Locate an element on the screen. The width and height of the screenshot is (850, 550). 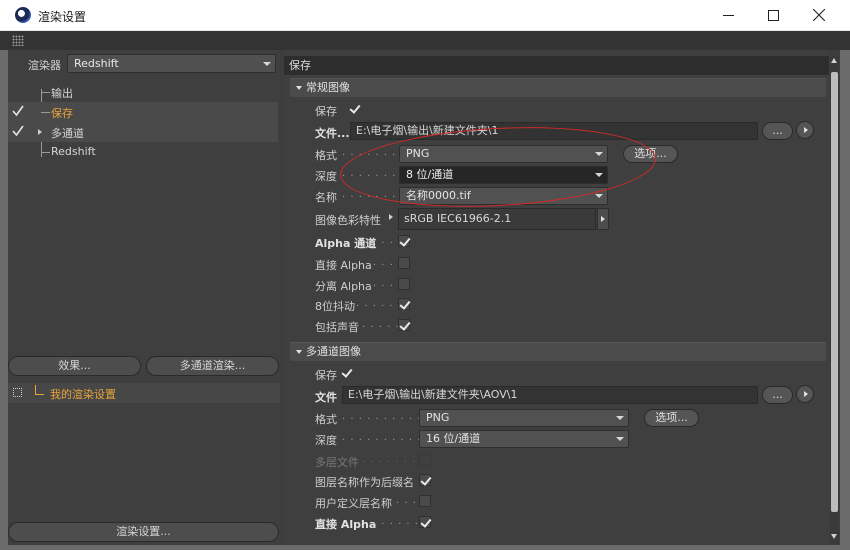
preset-target-icon is located at coordinates (17, 392).